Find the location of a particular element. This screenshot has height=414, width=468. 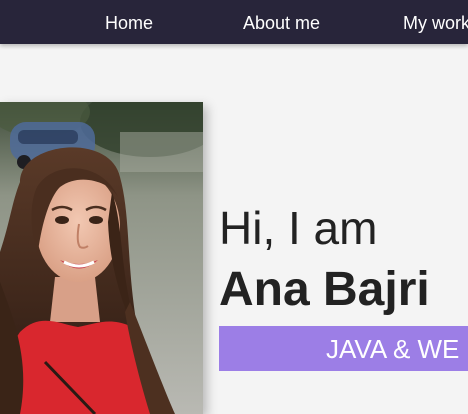

nav-item-my-work: My work is located at coordinates (435, 23).